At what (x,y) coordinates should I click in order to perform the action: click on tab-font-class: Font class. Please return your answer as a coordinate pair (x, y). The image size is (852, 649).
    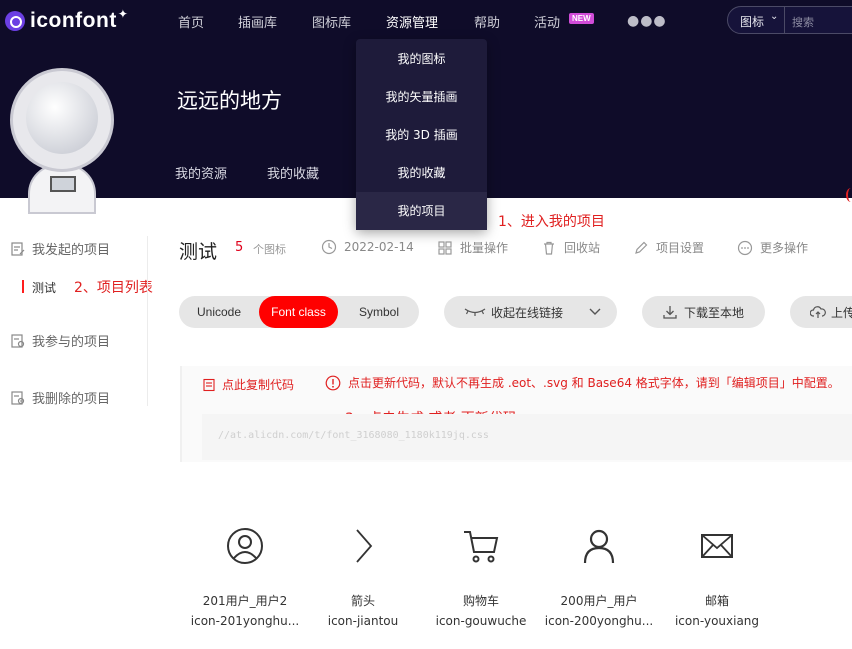
    Looking at the image, I should click on (298, 312).